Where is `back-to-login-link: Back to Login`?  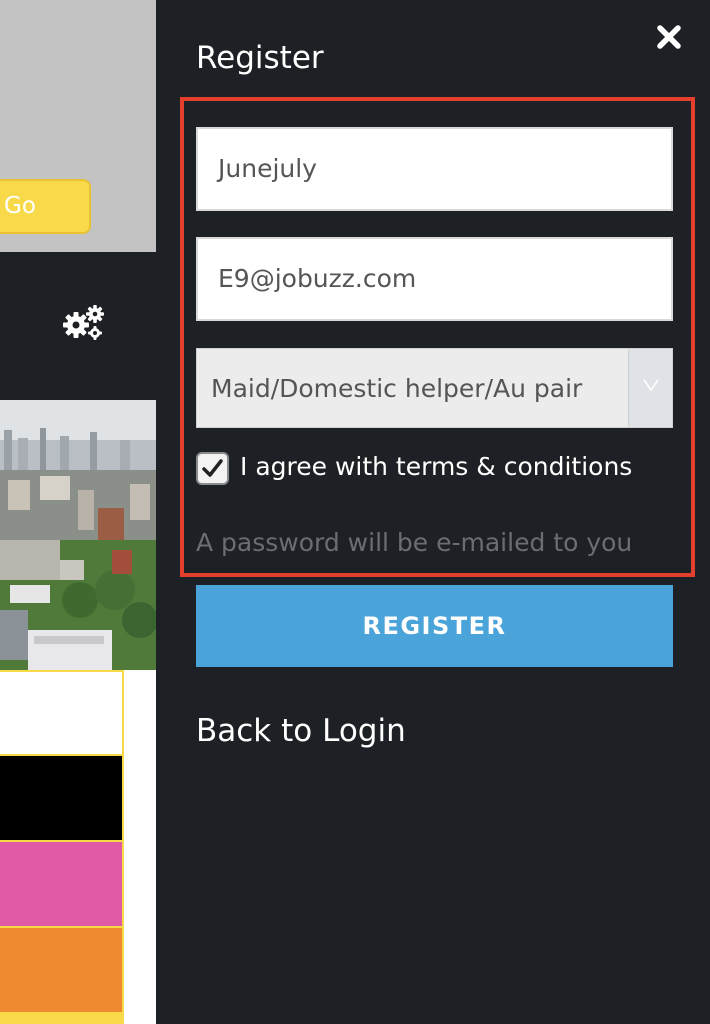
back-to-login-link: Back to Login is located at coordinates (301, 731).